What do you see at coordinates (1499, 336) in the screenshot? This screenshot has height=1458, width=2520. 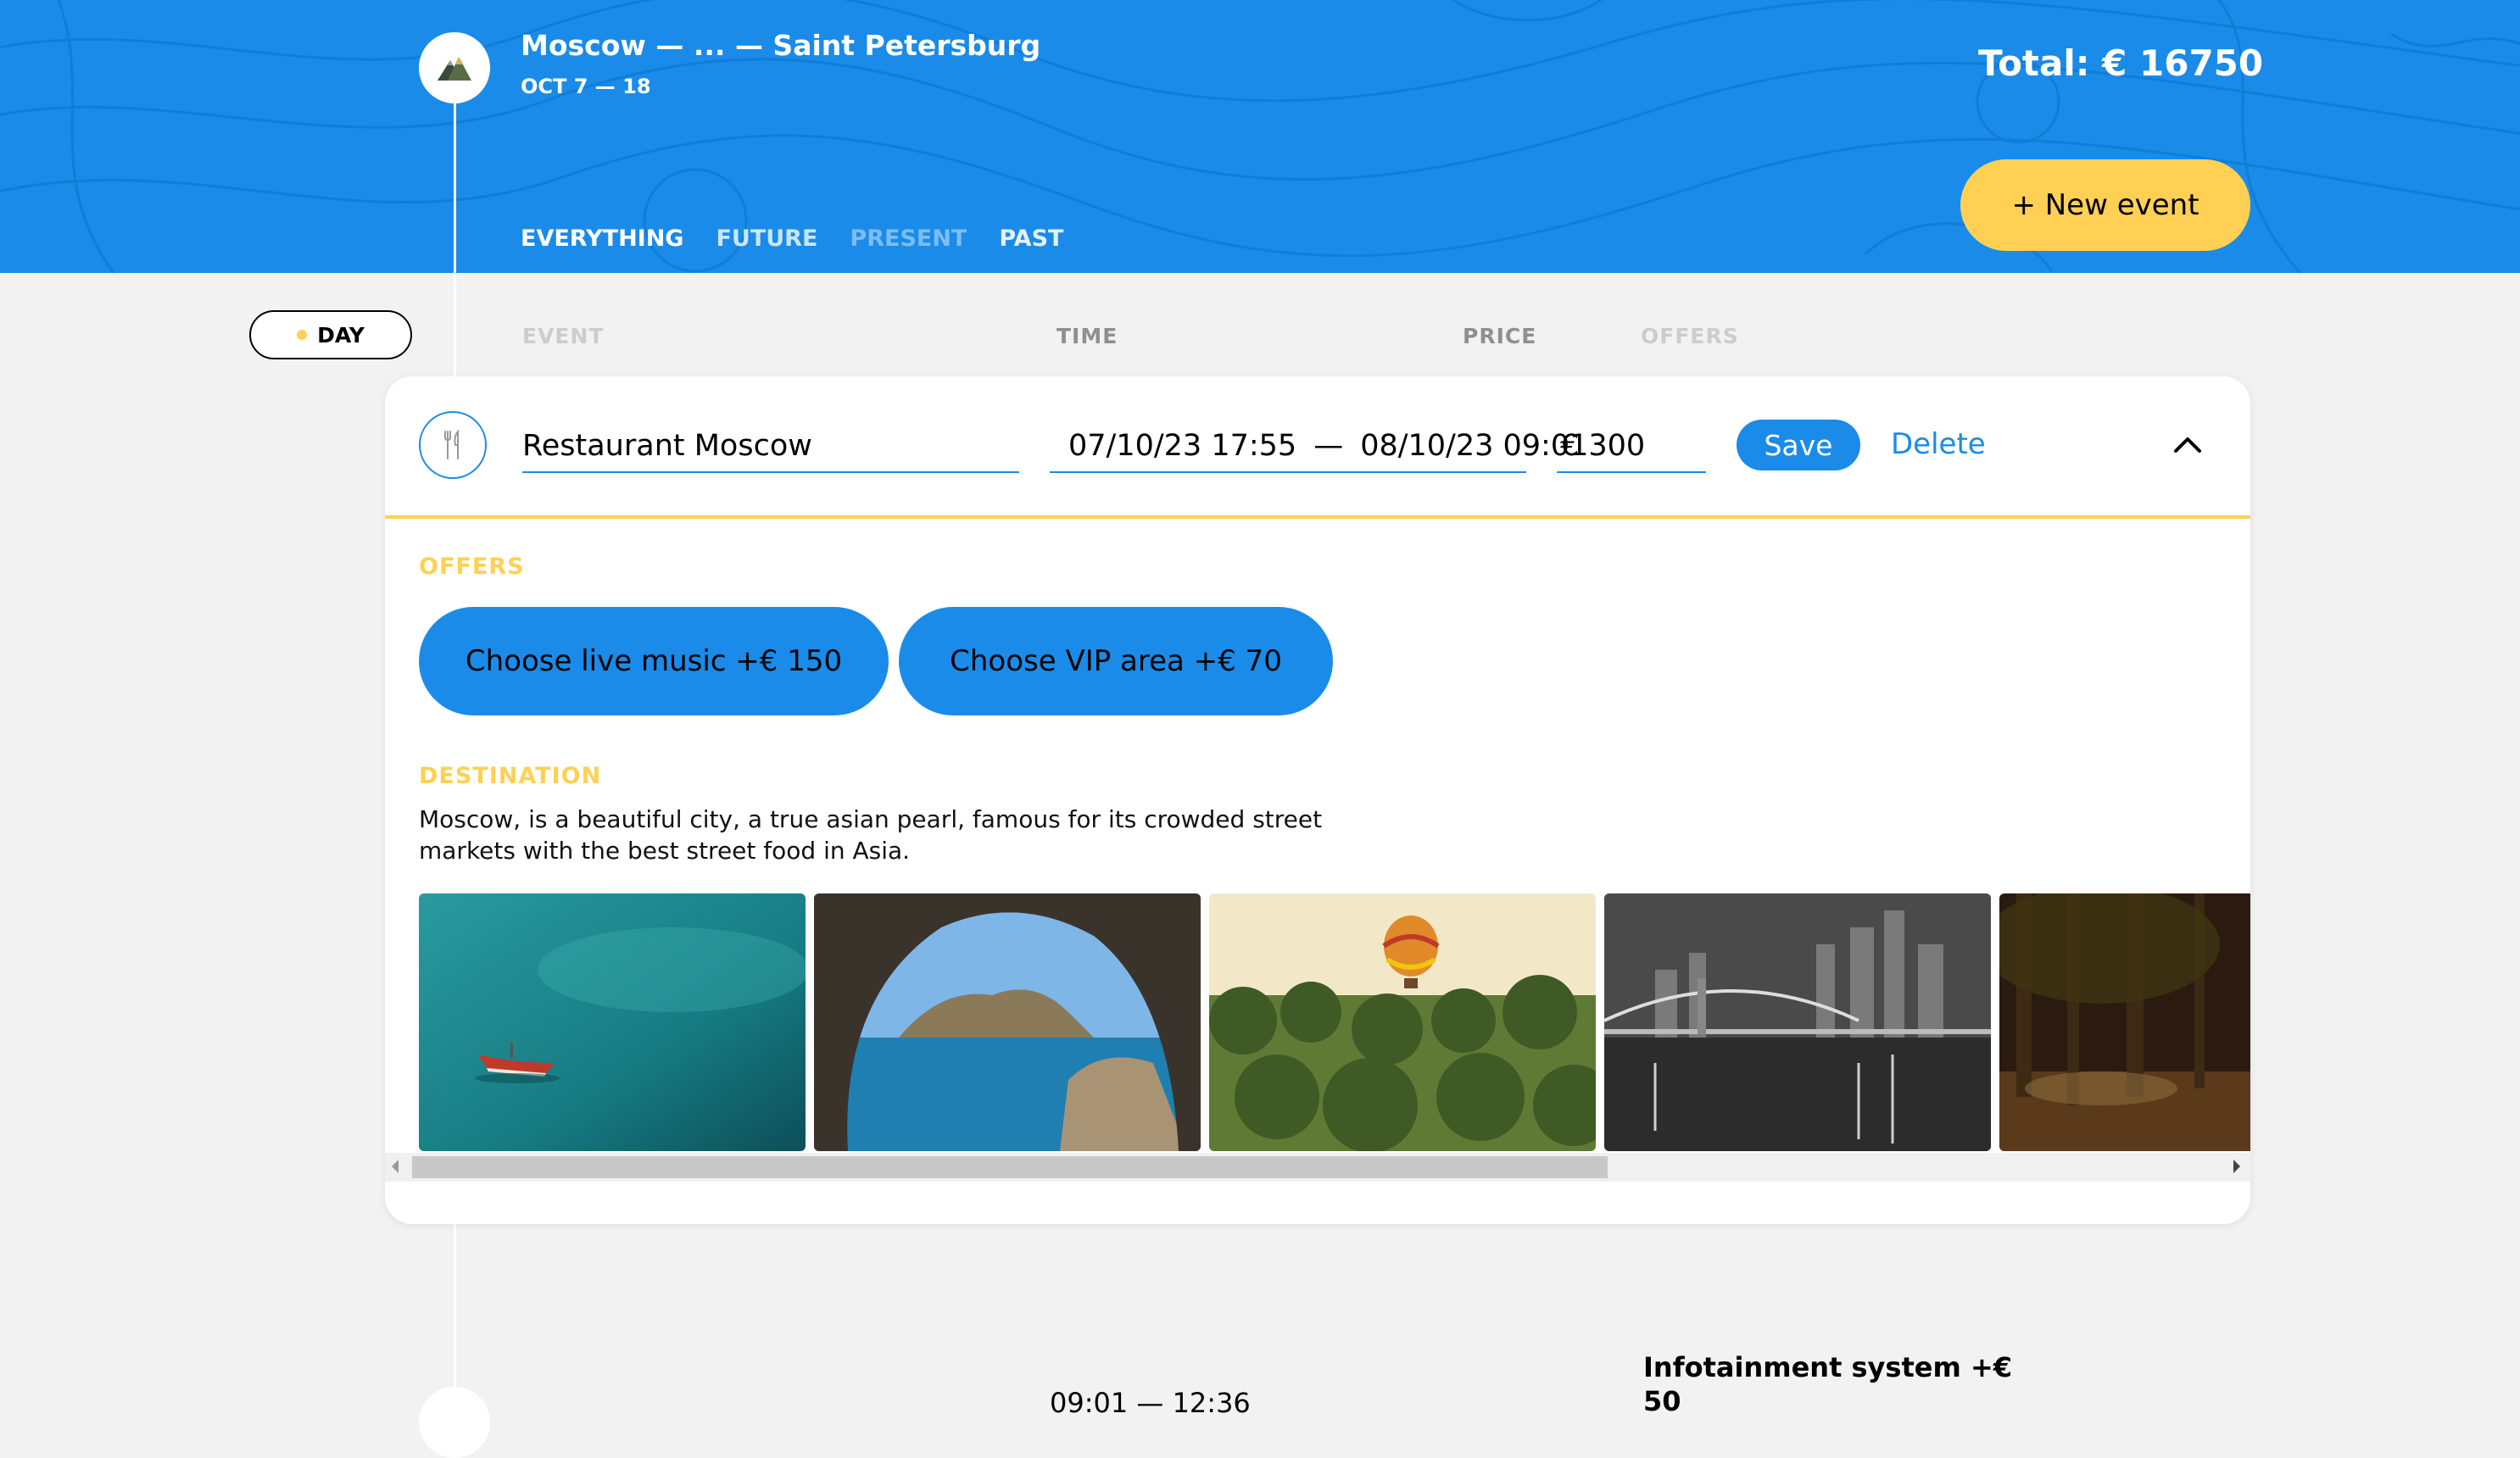 I see `sort-price: PRICE` at bounding box center [1499, 336].